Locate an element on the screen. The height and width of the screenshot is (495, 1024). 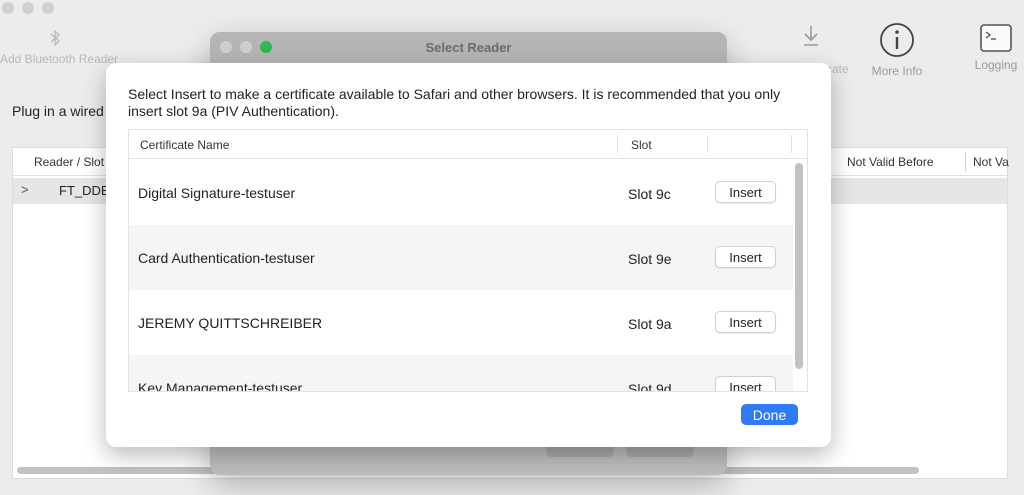
add-bluetooth-reader-label: Add Bluetooth Reader is located at coordinates (59, 59).